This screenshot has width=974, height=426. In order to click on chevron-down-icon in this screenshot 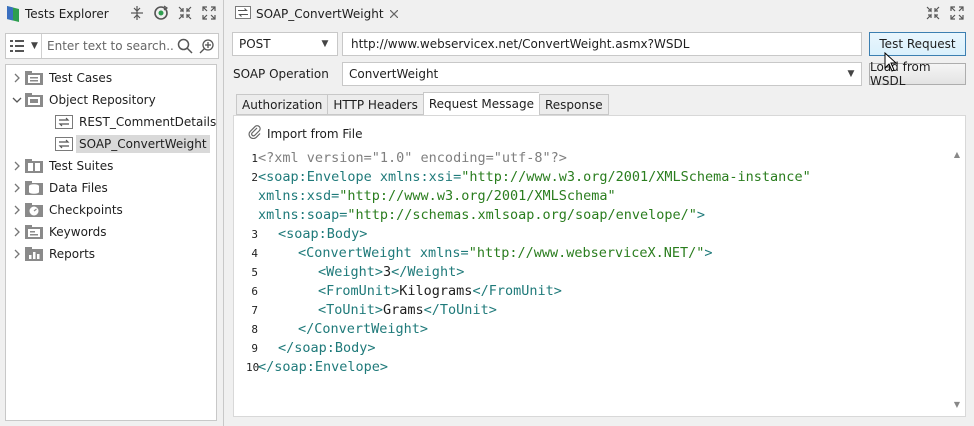, I will do `click(17, 100)`.